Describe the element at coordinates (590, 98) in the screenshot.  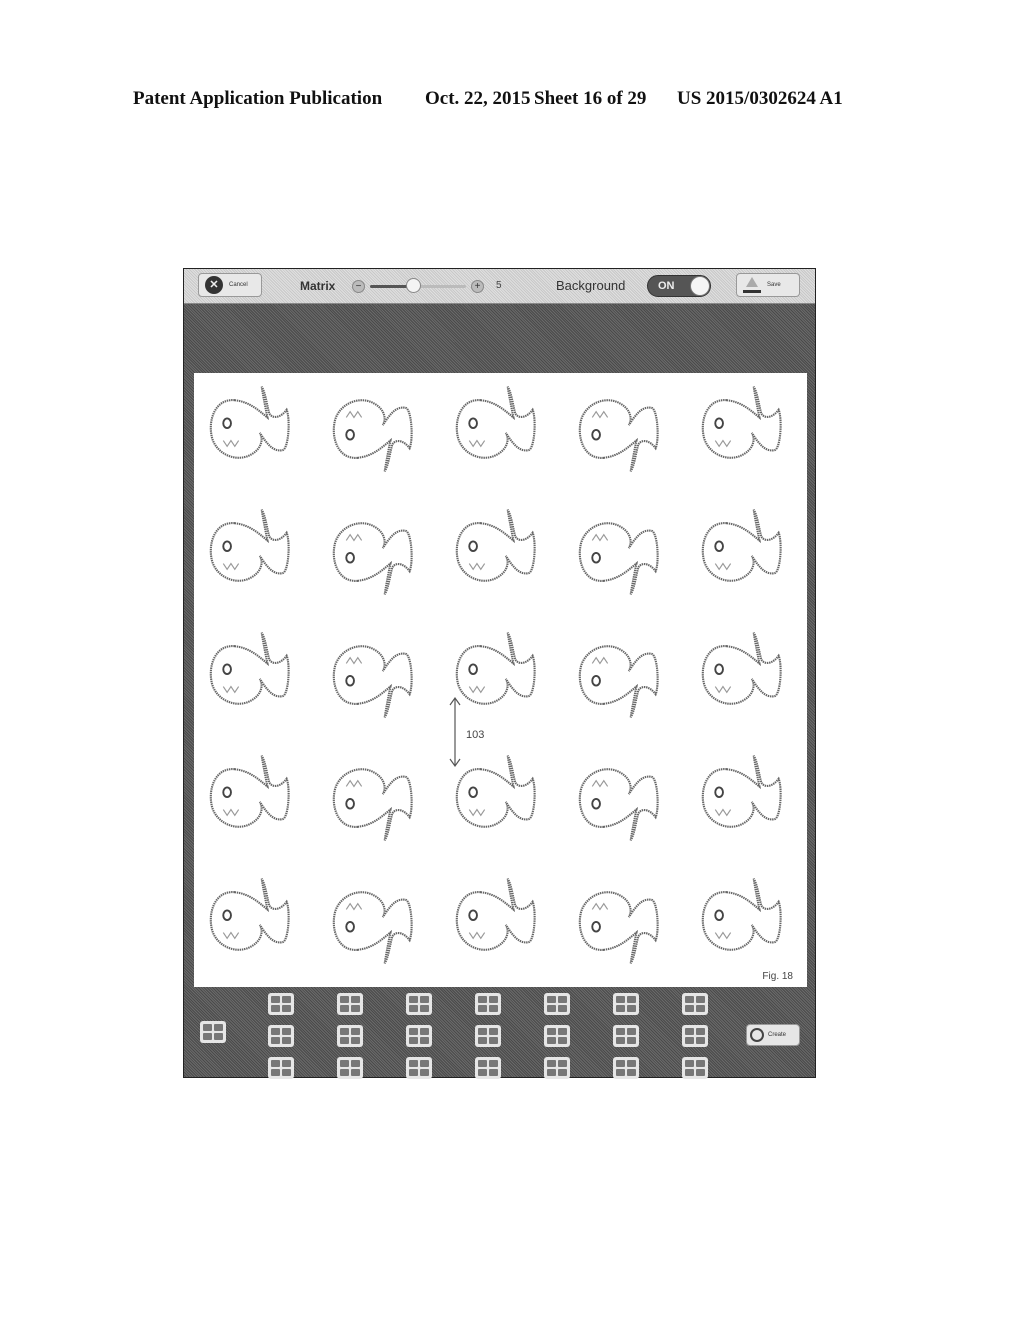
I see `sheet-number: Sheet 16 of 29` at that location.